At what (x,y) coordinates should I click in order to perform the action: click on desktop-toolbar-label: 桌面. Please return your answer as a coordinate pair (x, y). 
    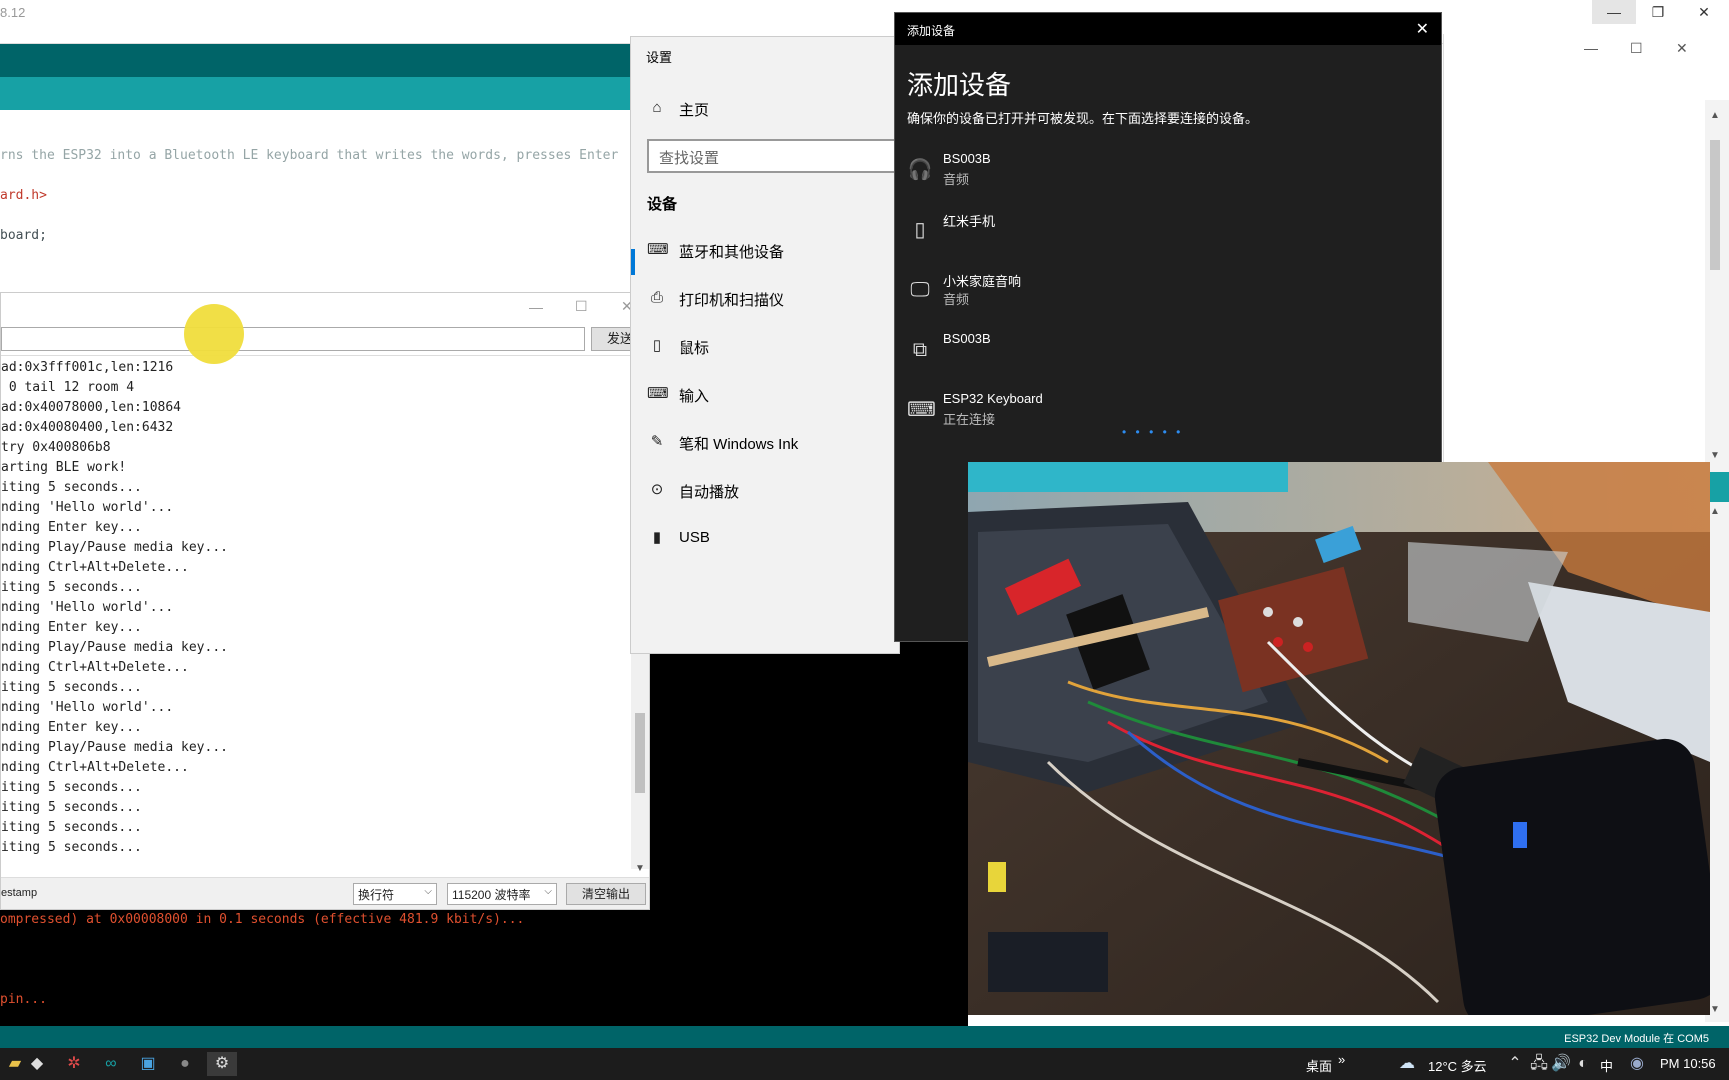
    Looking at the image, I should click on (1319, 1065).